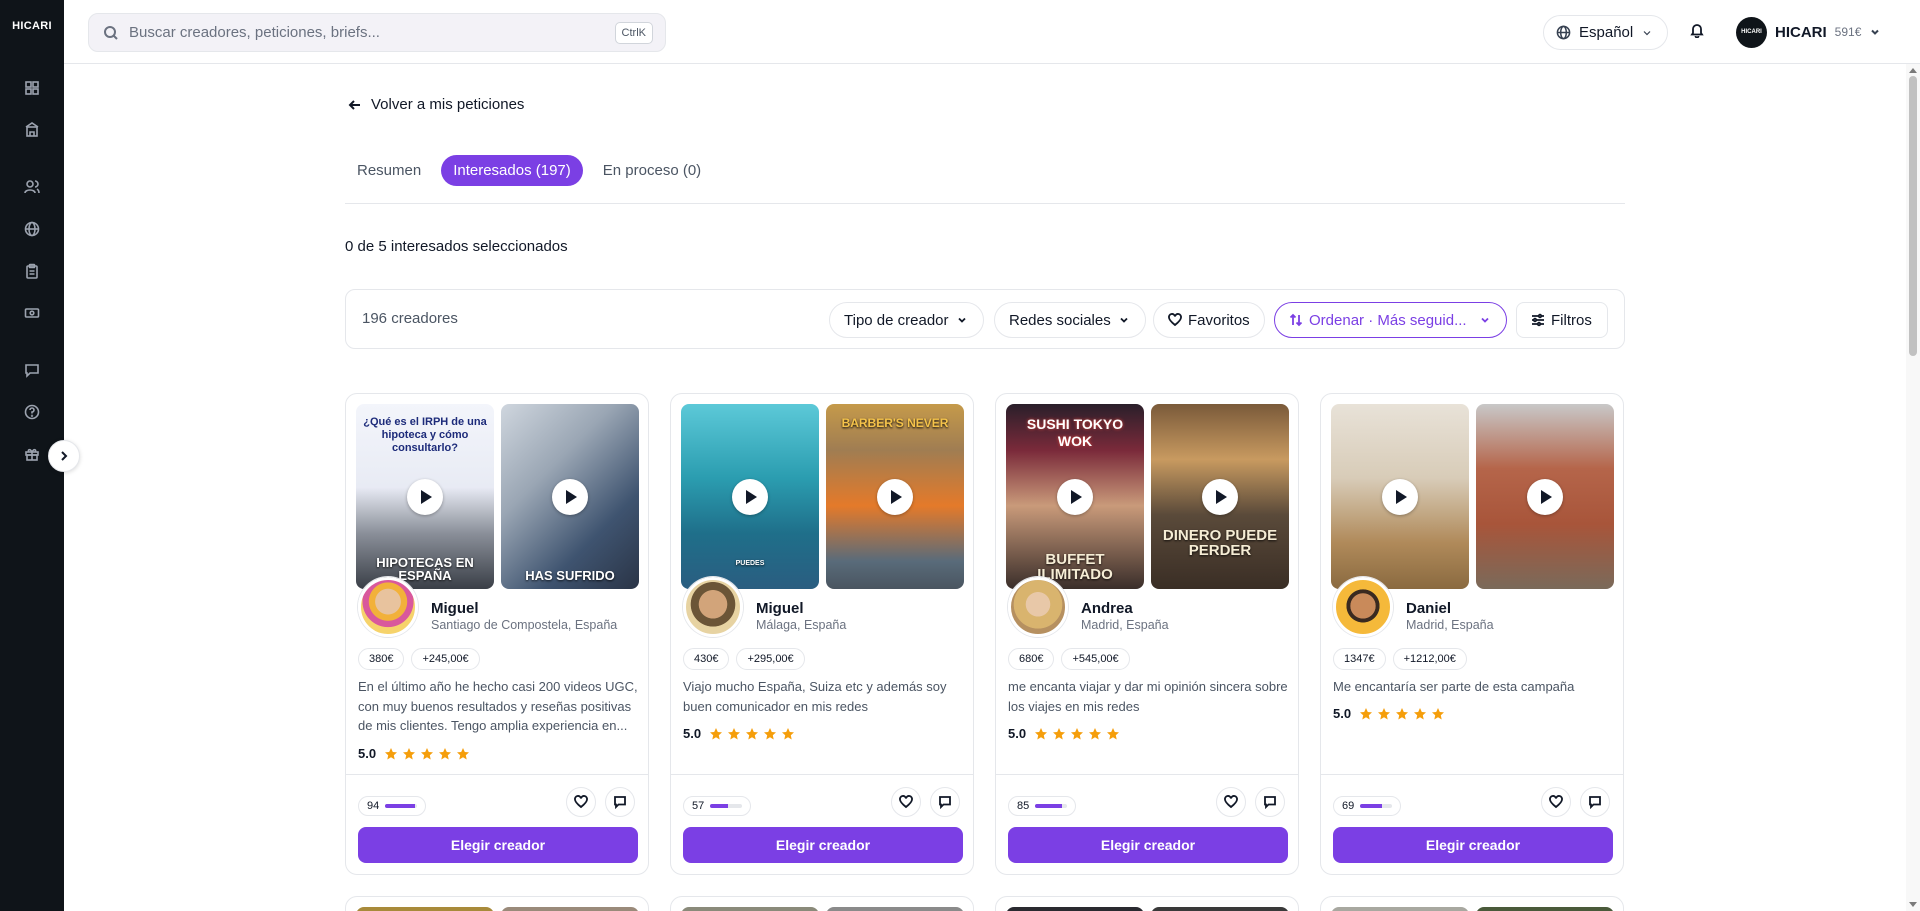 This screenshot has height=911, width=1920. What do you see at coordinates (1808, 32) in the screenshot?
I see `user-menu: HICARI HICARI 591€` at bounding box center [1808, 32].